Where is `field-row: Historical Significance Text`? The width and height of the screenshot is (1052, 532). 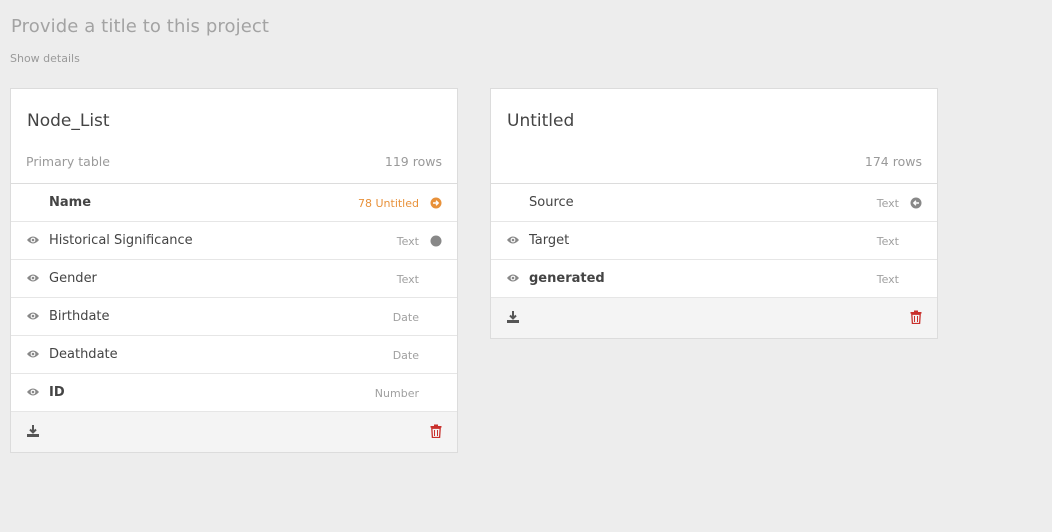 field-row: Historical Significance Text is located at coordinates (234, 241).